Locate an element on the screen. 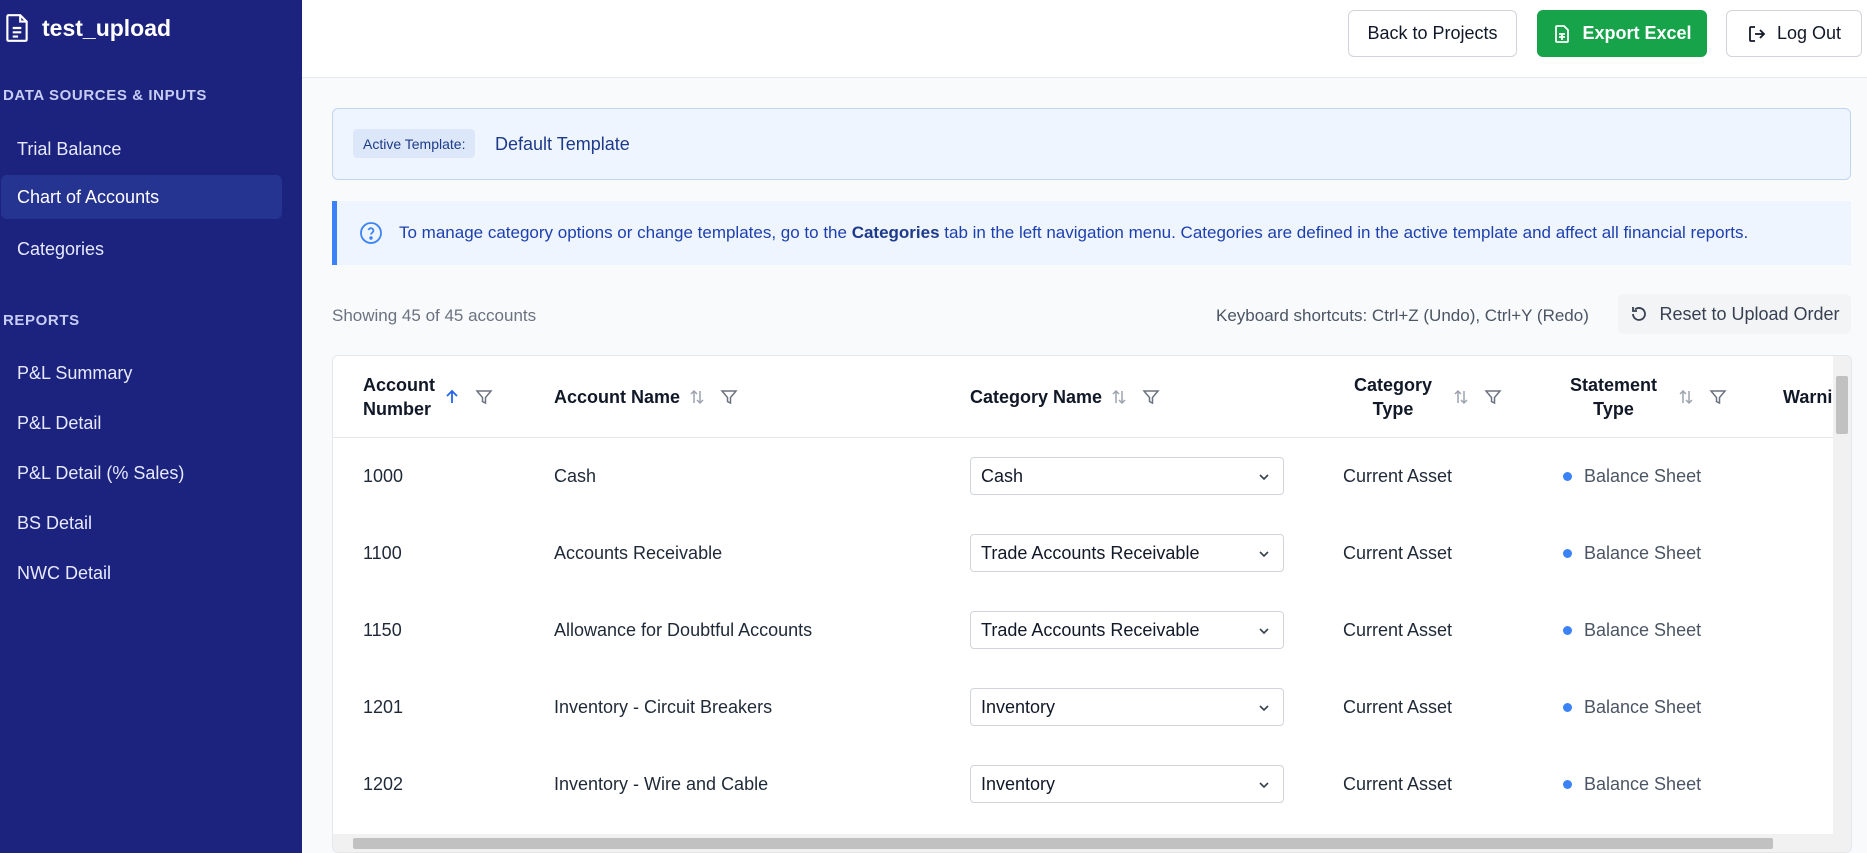 Image resolution: width=1867 pixels, height=853 pixels. sidebar-item-bs-detail: BS Detail is located at coordinates (141, 523).